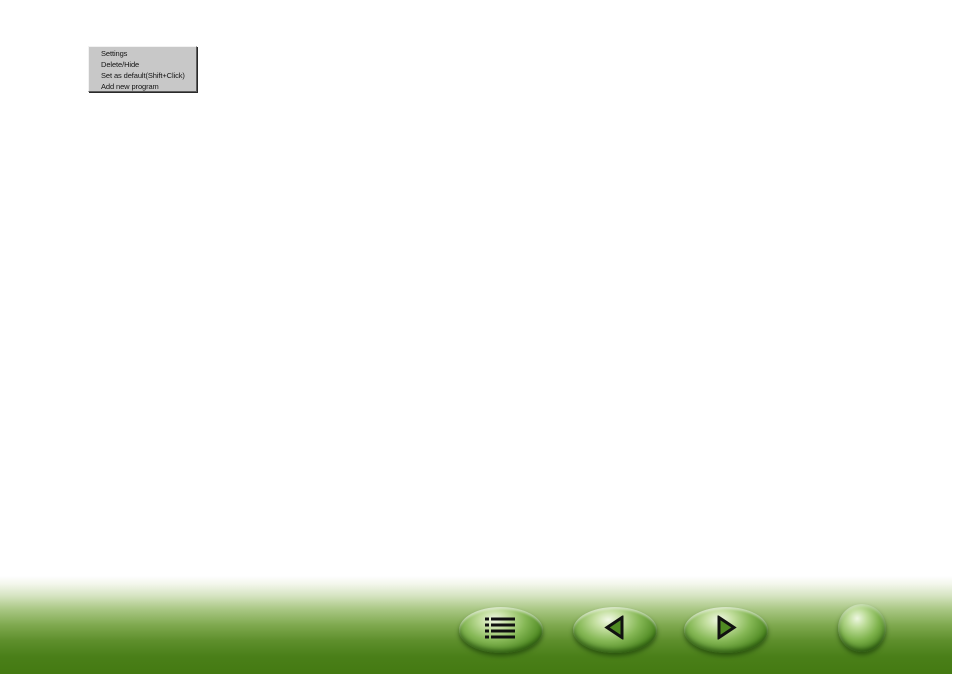 The height and width of the screenshot is (674, 954). I want to click on next-page-button, so click(726, 630).